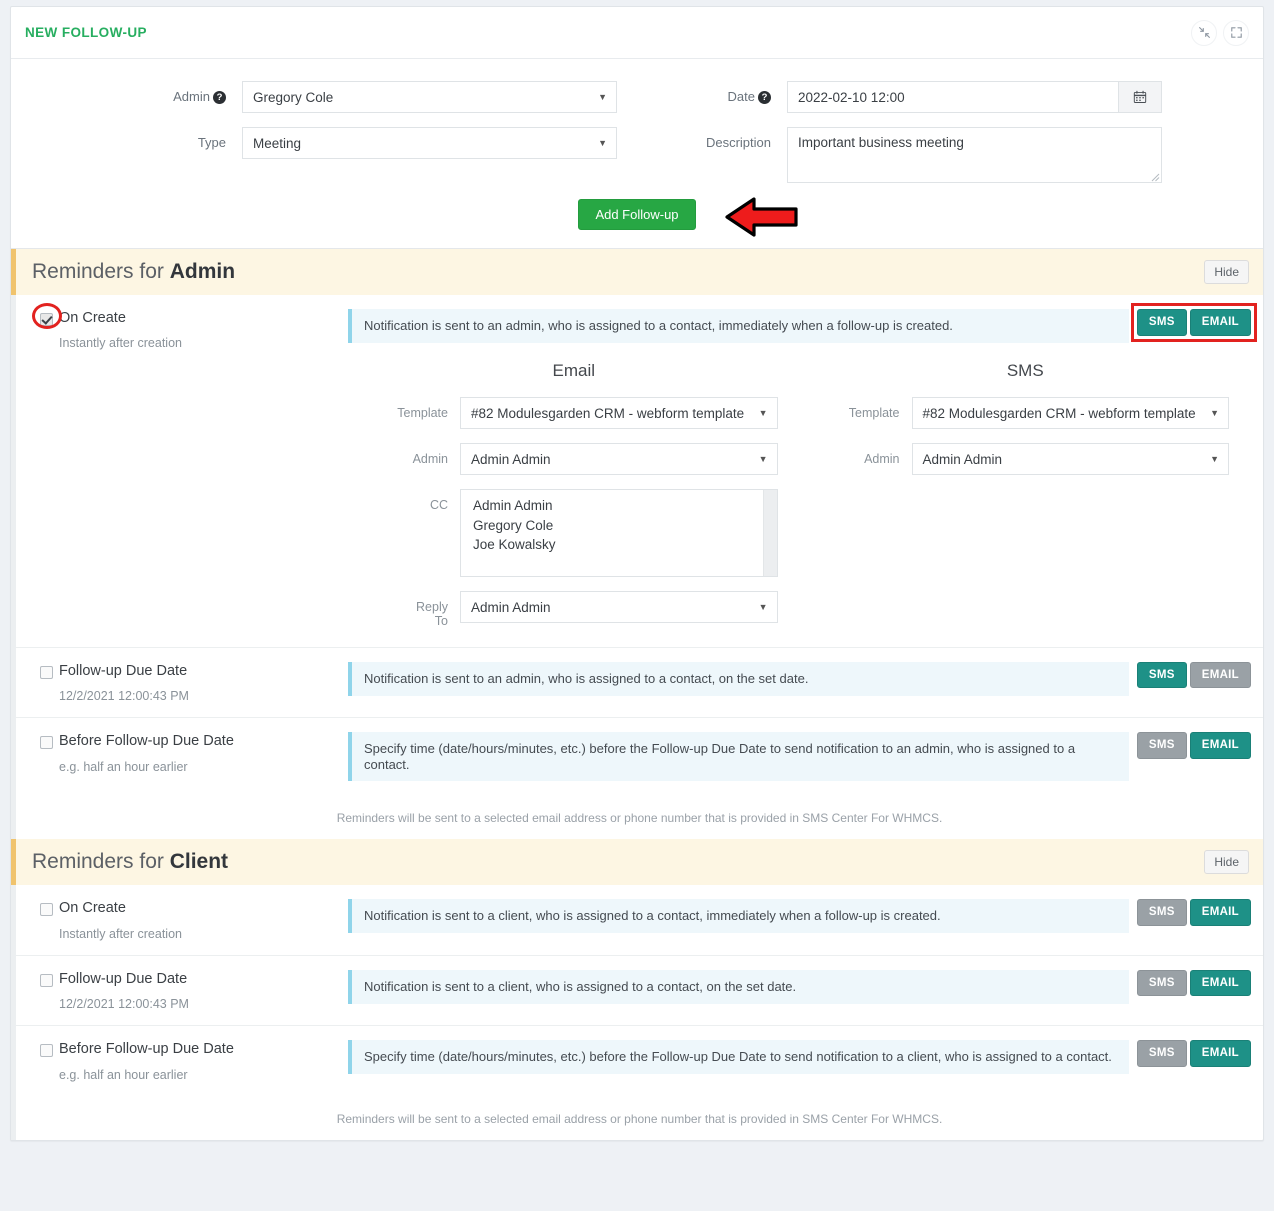 The image size is (1274, 1211). Describe the element at coordinates (1204, 32) in the screenshot. I see `collapse-arrows-icon` at that location.